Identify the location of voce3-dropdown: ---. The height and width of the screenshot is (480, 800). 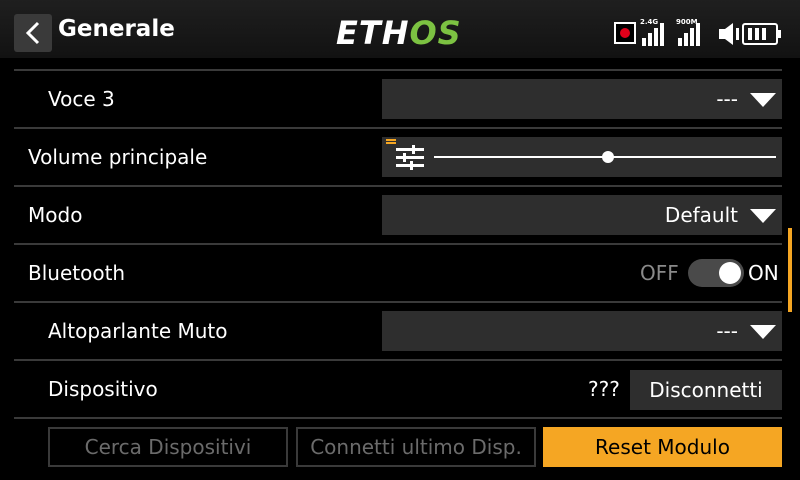
(582, 99).